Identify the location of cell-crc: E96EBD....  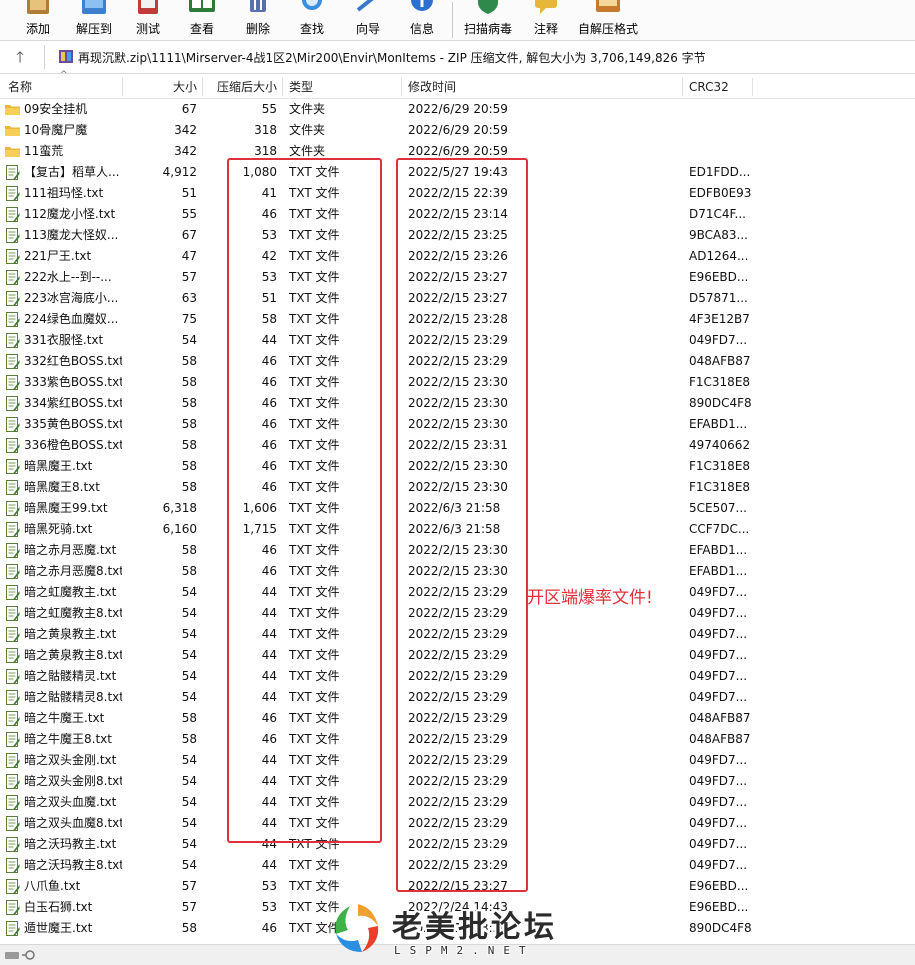
(719, 886).